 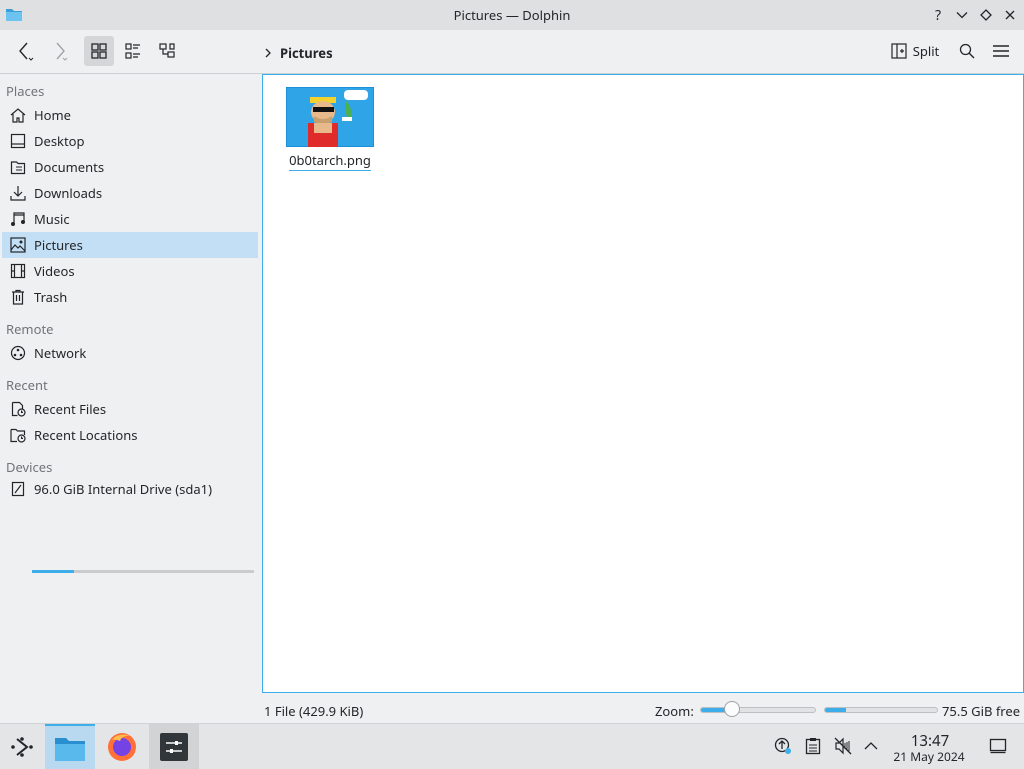 What do you see at coordinates (130, 141) in the screenshot?
I see `sidebar-item-desktop: Desktop` at bounding box center [130, 141].